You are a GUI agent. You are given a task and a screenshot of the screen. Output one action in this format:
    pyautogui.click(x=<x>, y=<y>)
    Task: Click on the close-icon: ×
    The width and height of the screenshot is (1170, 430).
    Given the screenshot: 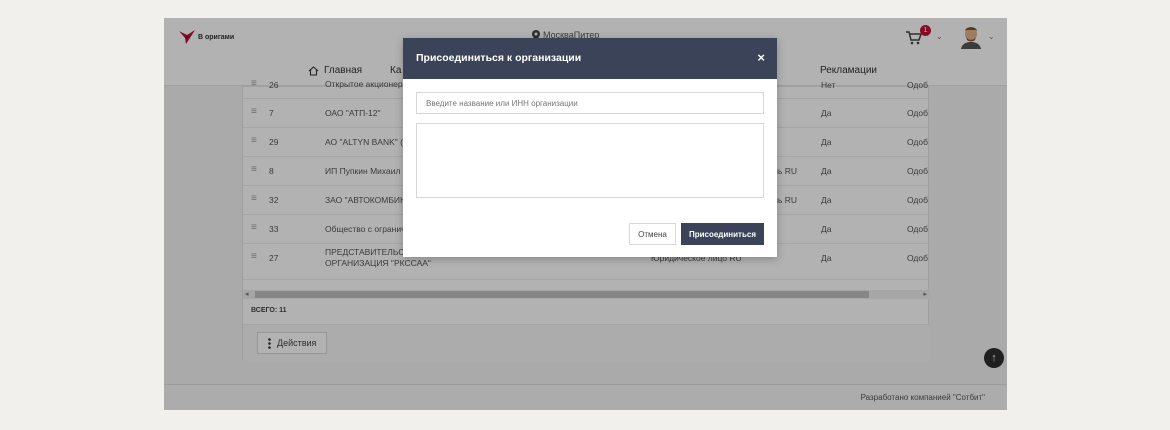 What is the action you would take?
    pyautogui.click(x=761, y=57)
    